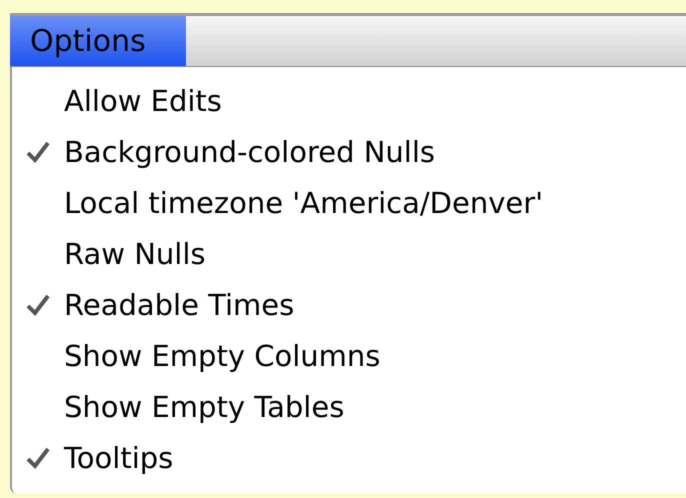 The image size is (686, 498). What do you see at coordinates (250, 151) in the screenshot?
I see `menu-item: Background-colored Nulls` at bounding box center [250, 151].